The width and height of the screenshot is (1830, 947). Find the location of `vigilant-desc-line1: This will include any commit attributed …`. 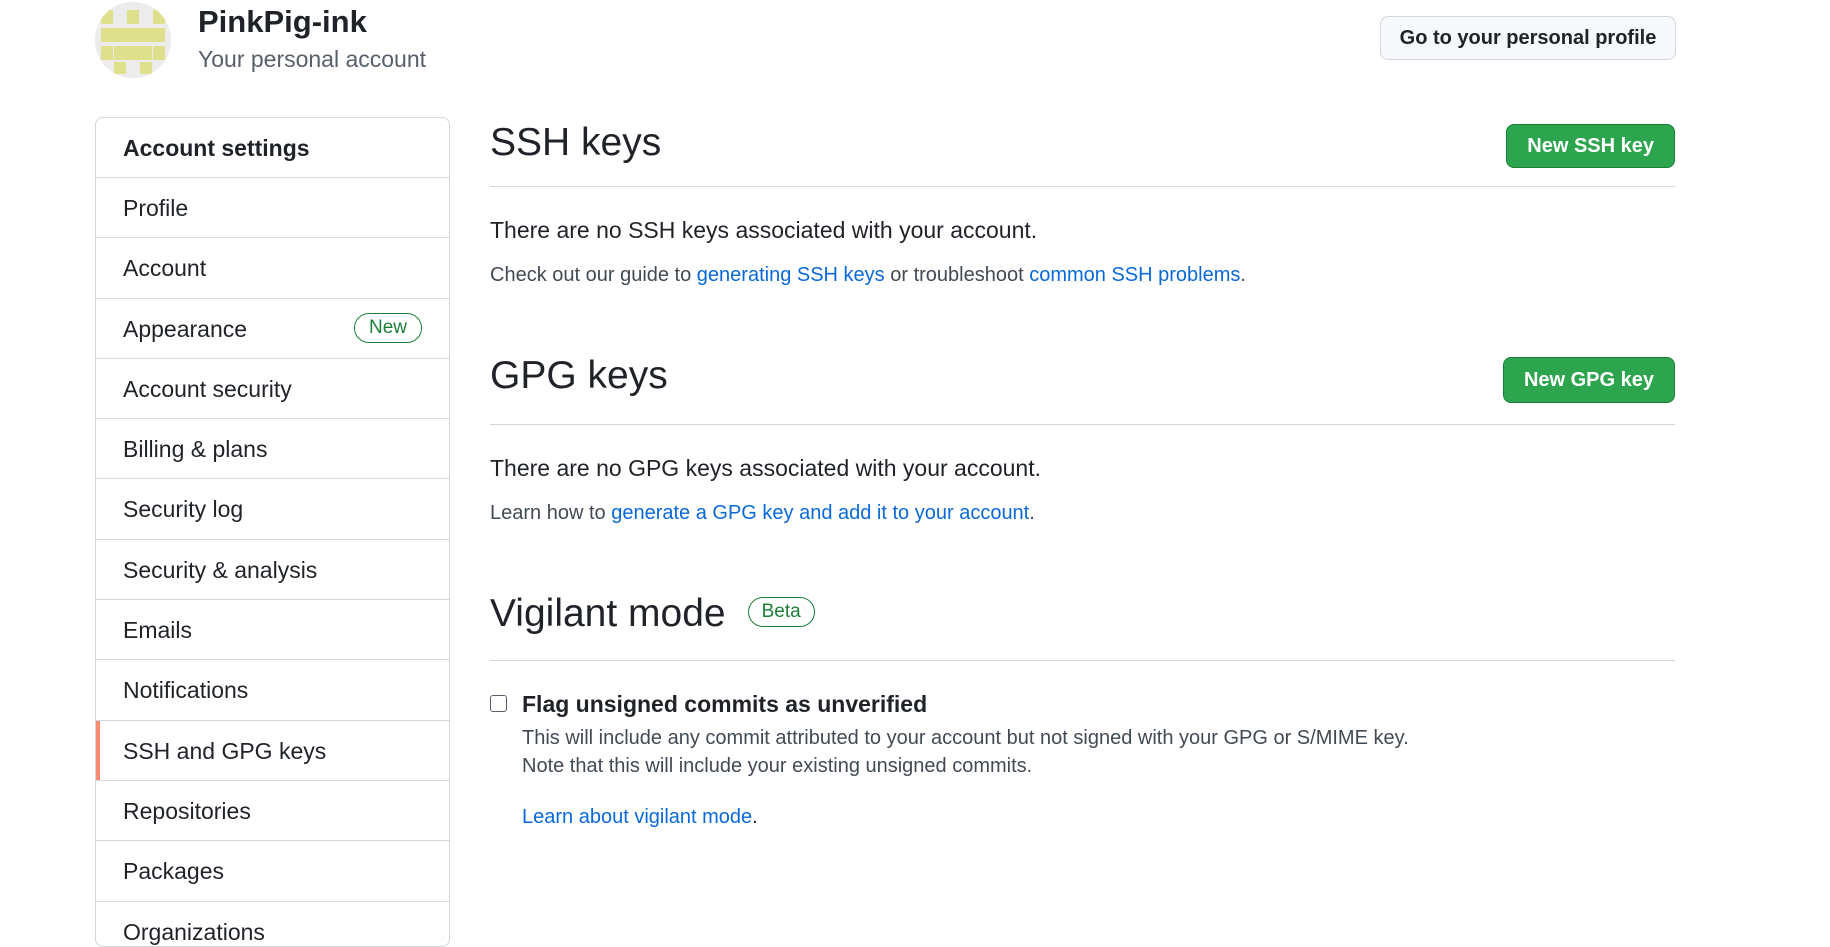

vigilant-desc-line1: This will include any commit attributed … is located at coordinates (965, 738).